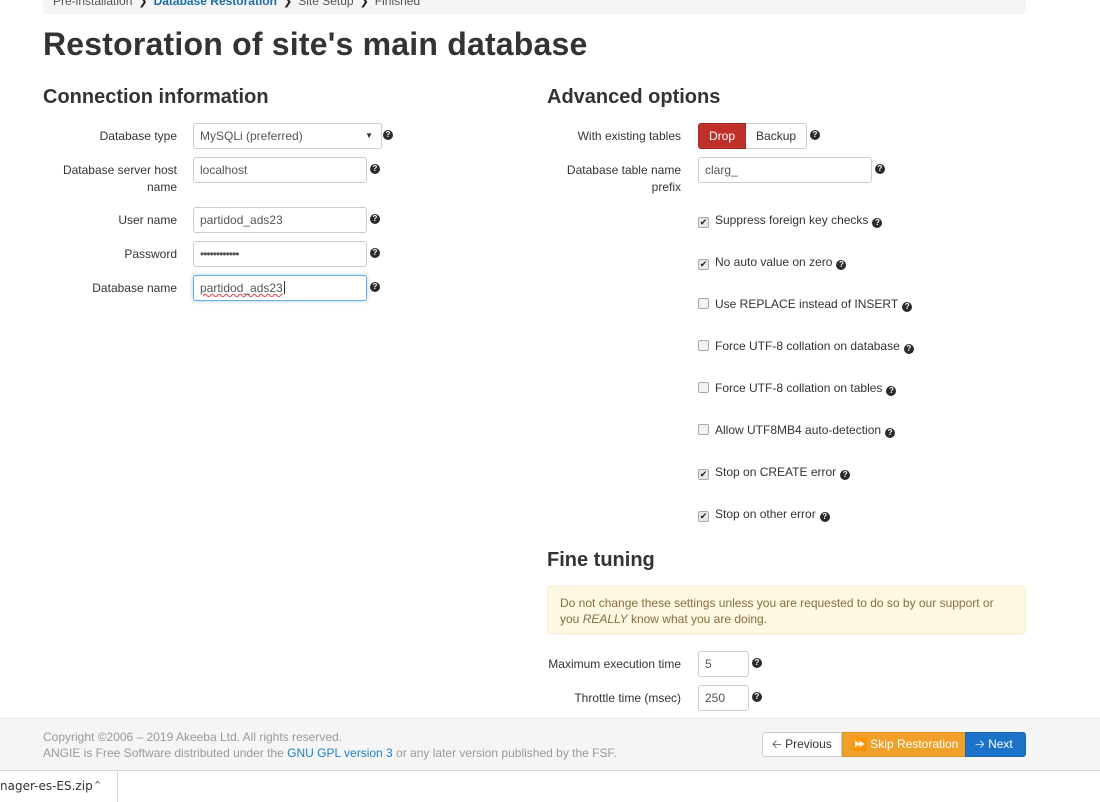 The height and width of the screenshot is (802, 1100). What do you see at coordinates (156, 97) in the screenshot?
I see `connection-heading: Connection information` at bounding box center [156, 97].